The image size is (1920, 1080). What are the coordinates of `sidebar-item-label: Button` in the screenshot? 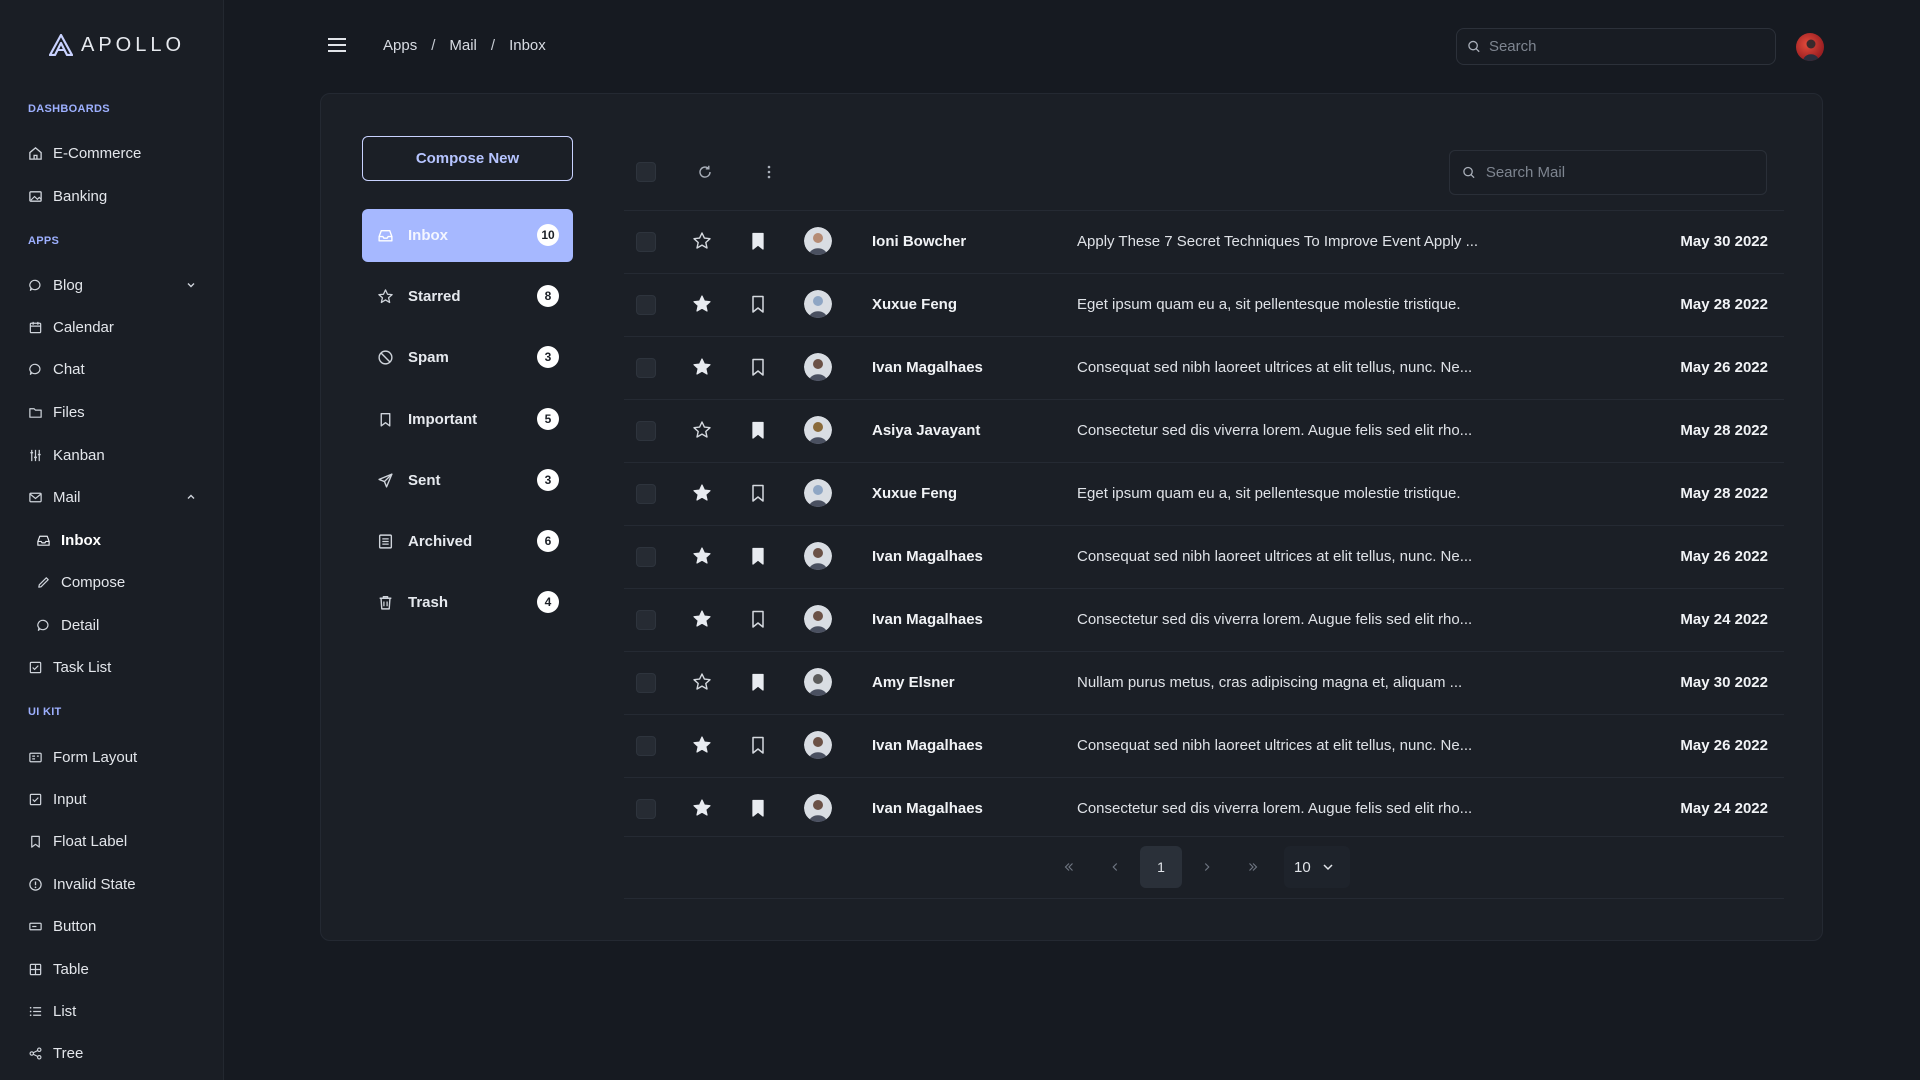 It's located at (75, 926).